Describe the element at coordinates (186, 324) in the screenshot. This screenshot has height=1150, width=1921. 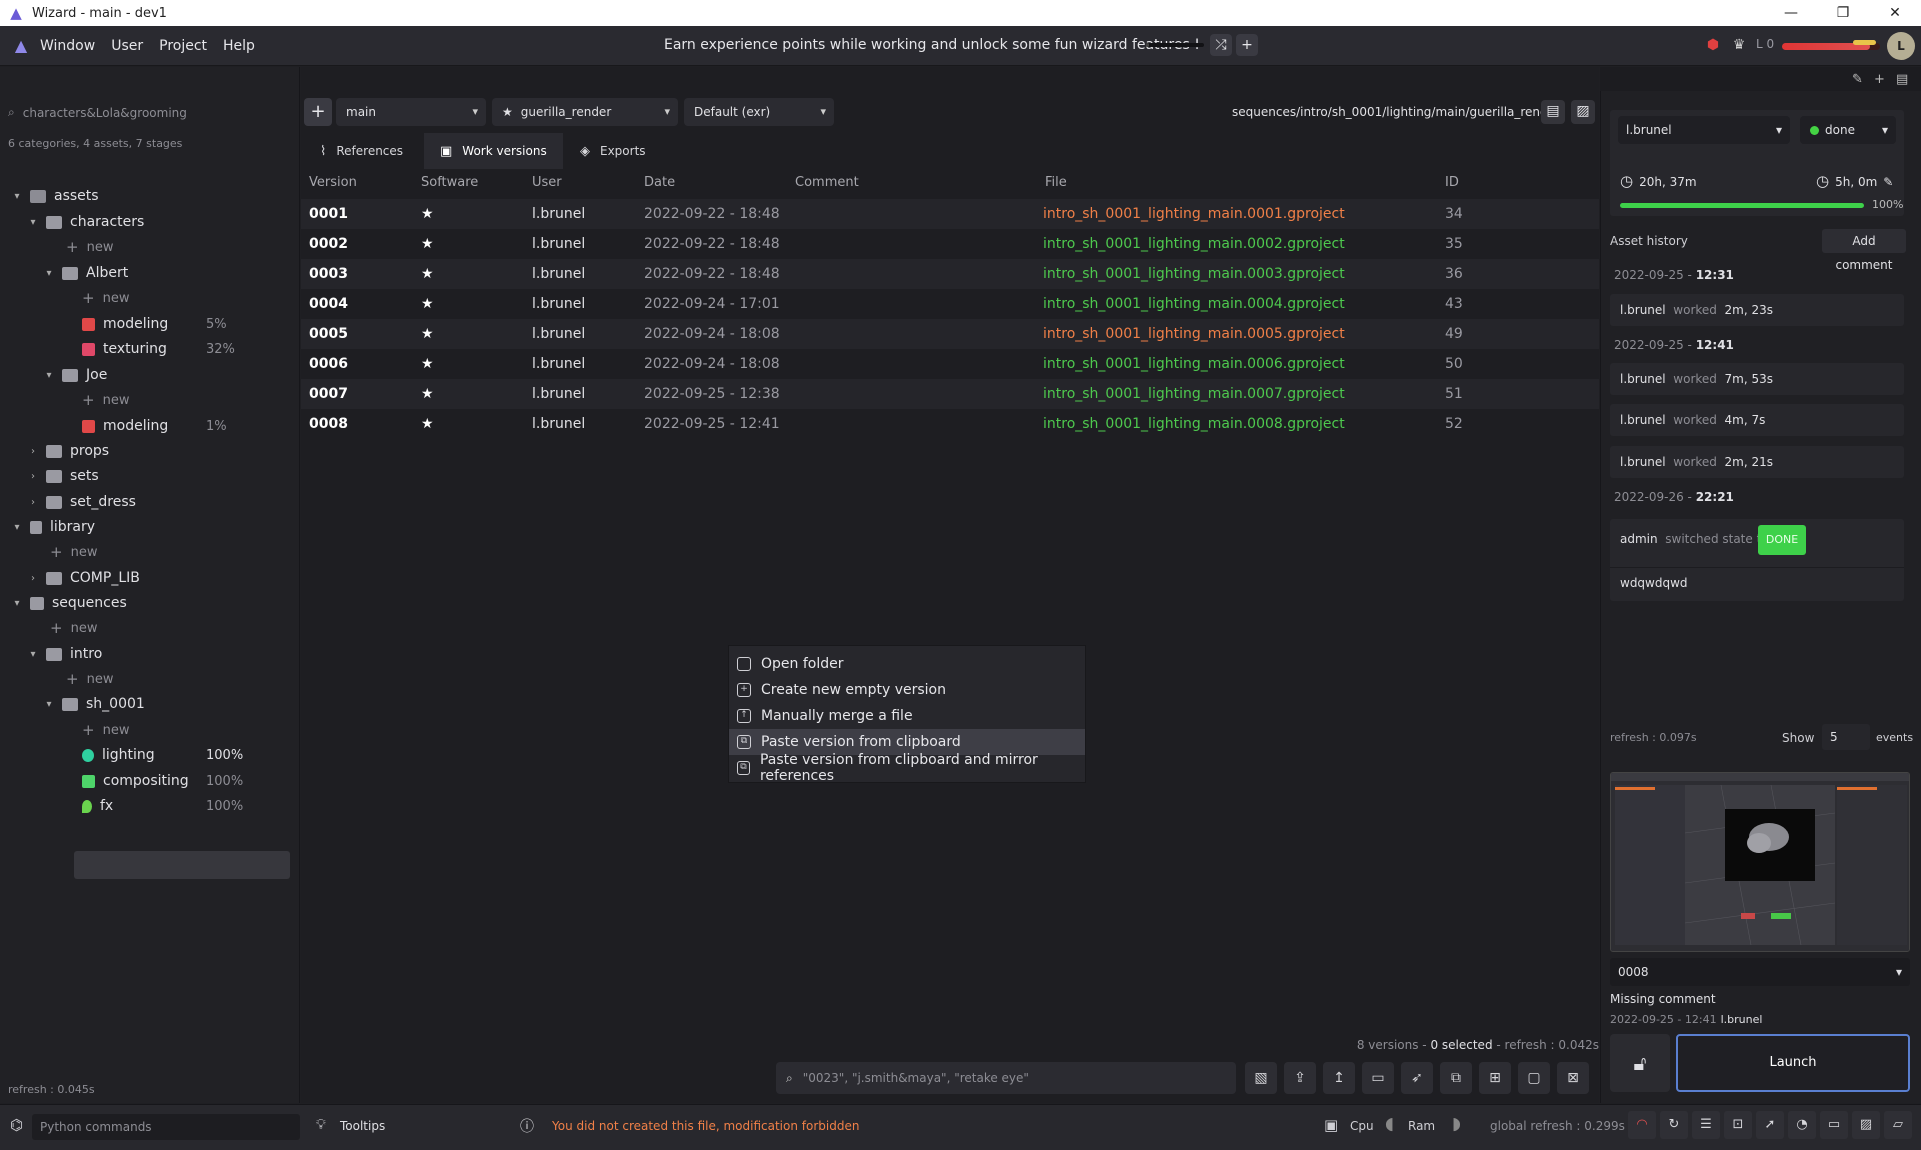
I see `tree-stage-albert-modeling: modeling 5%` at that location.